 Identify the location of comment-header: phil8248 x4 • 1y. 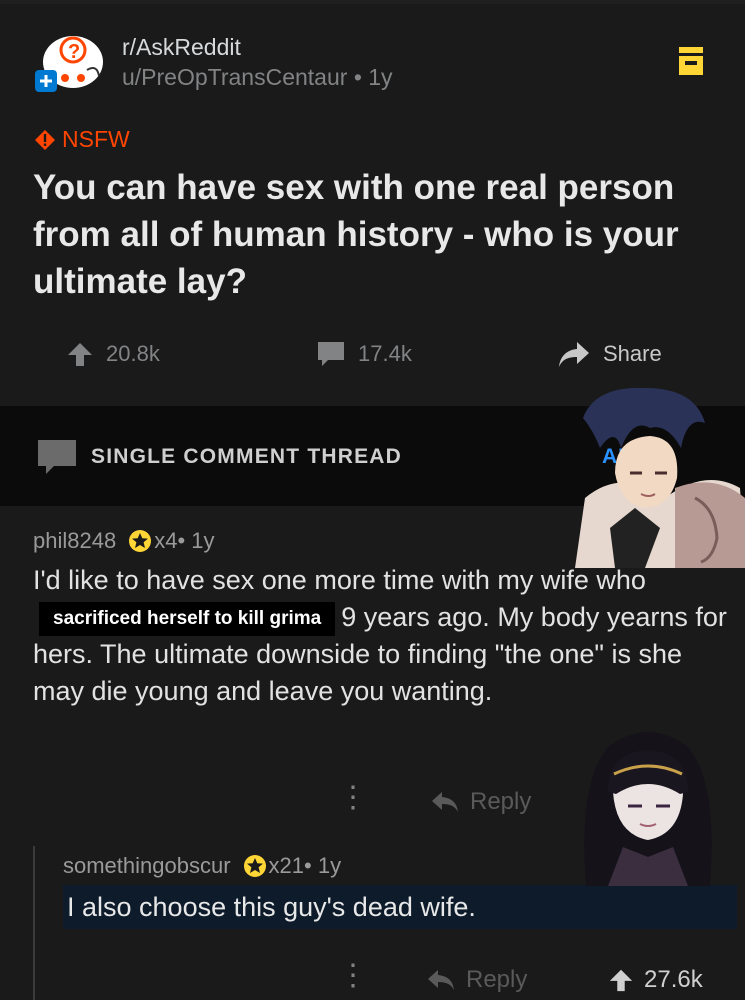
(124, 541).